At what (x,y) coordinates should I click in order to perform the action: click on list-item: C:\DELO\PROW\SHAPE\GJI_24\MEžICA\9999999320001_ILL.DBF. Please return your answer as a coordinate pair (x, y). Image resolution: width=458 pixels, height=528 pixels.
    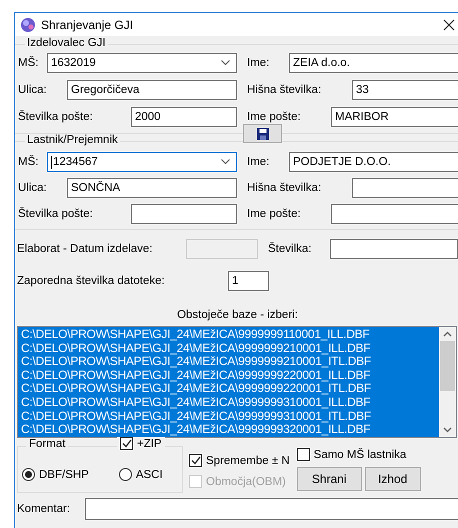
    Looking at the image, I should click on (230, 430).